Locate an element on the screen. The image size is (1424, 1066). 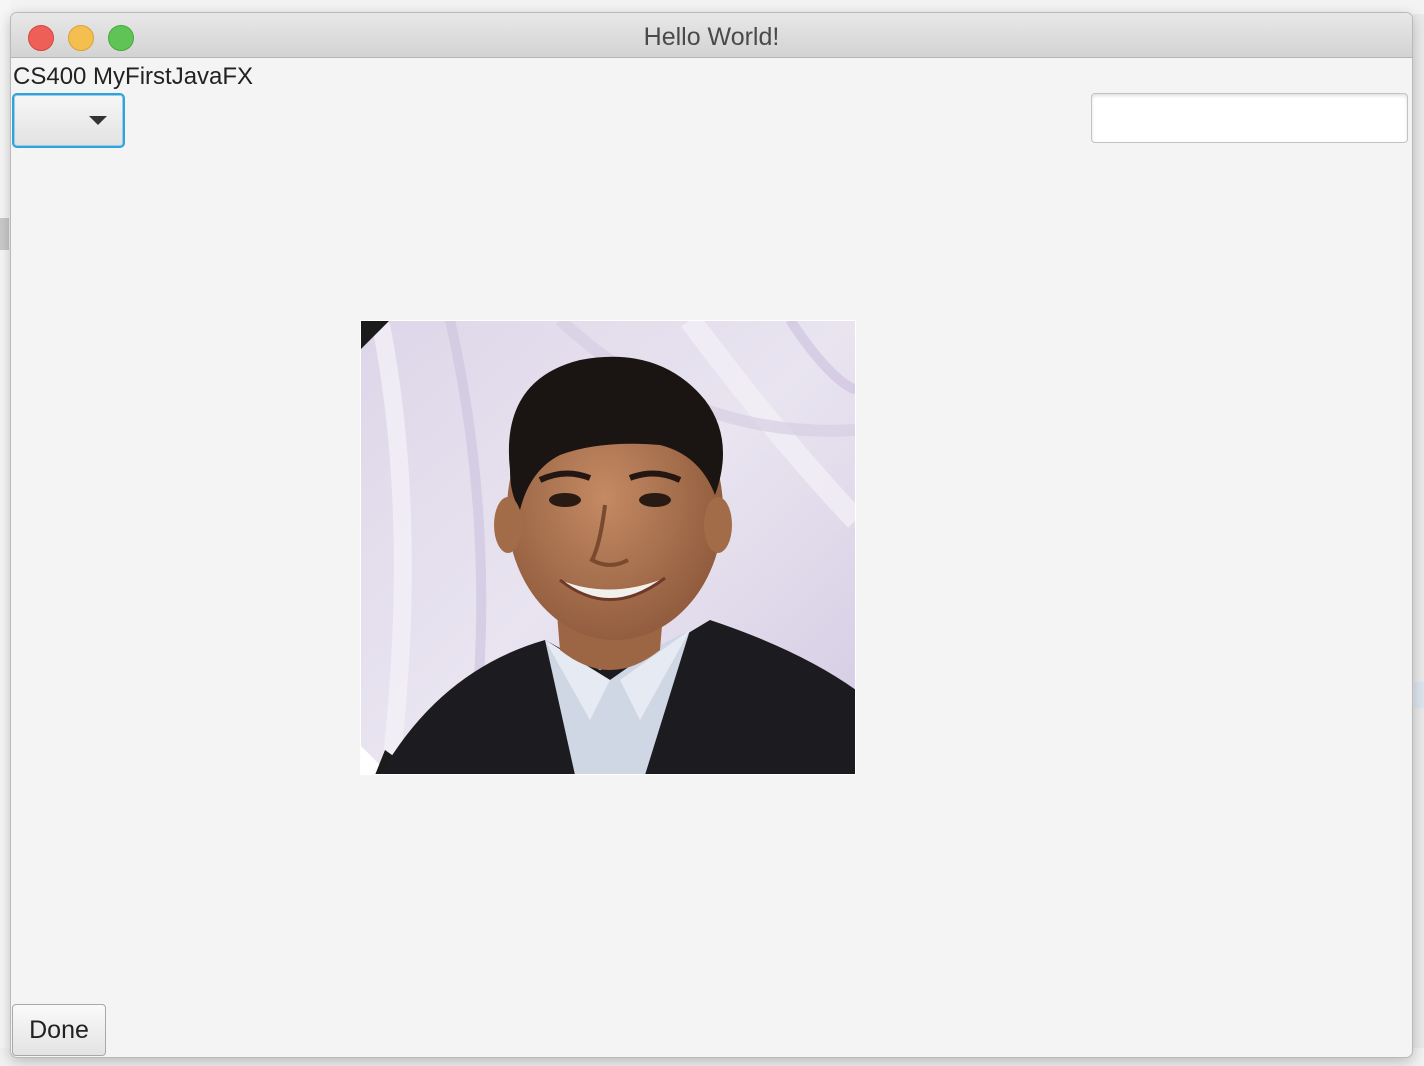
done-button: Done is located at coordinates (59, 1030).